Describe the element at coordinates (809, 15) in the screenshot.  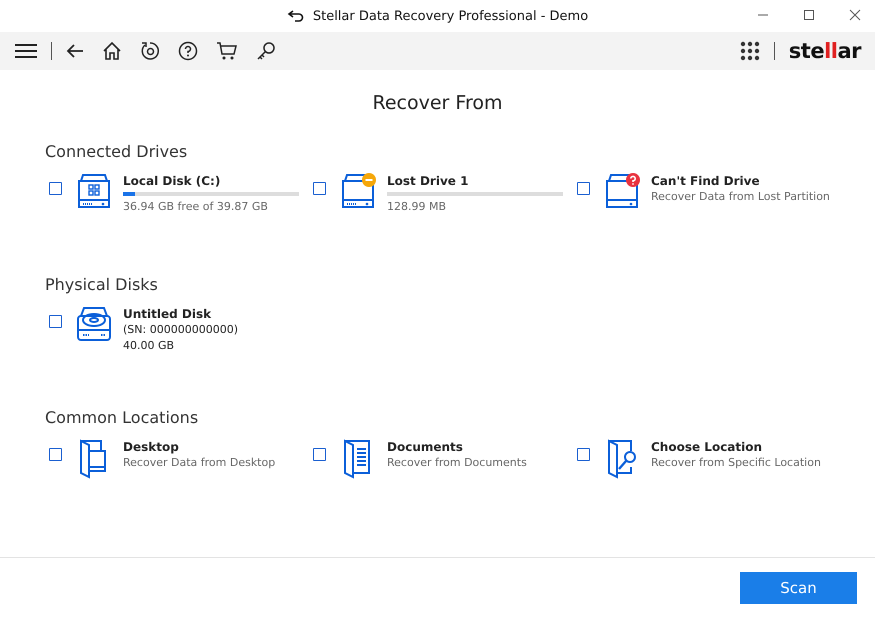
I see `maximize-icon` at that location.